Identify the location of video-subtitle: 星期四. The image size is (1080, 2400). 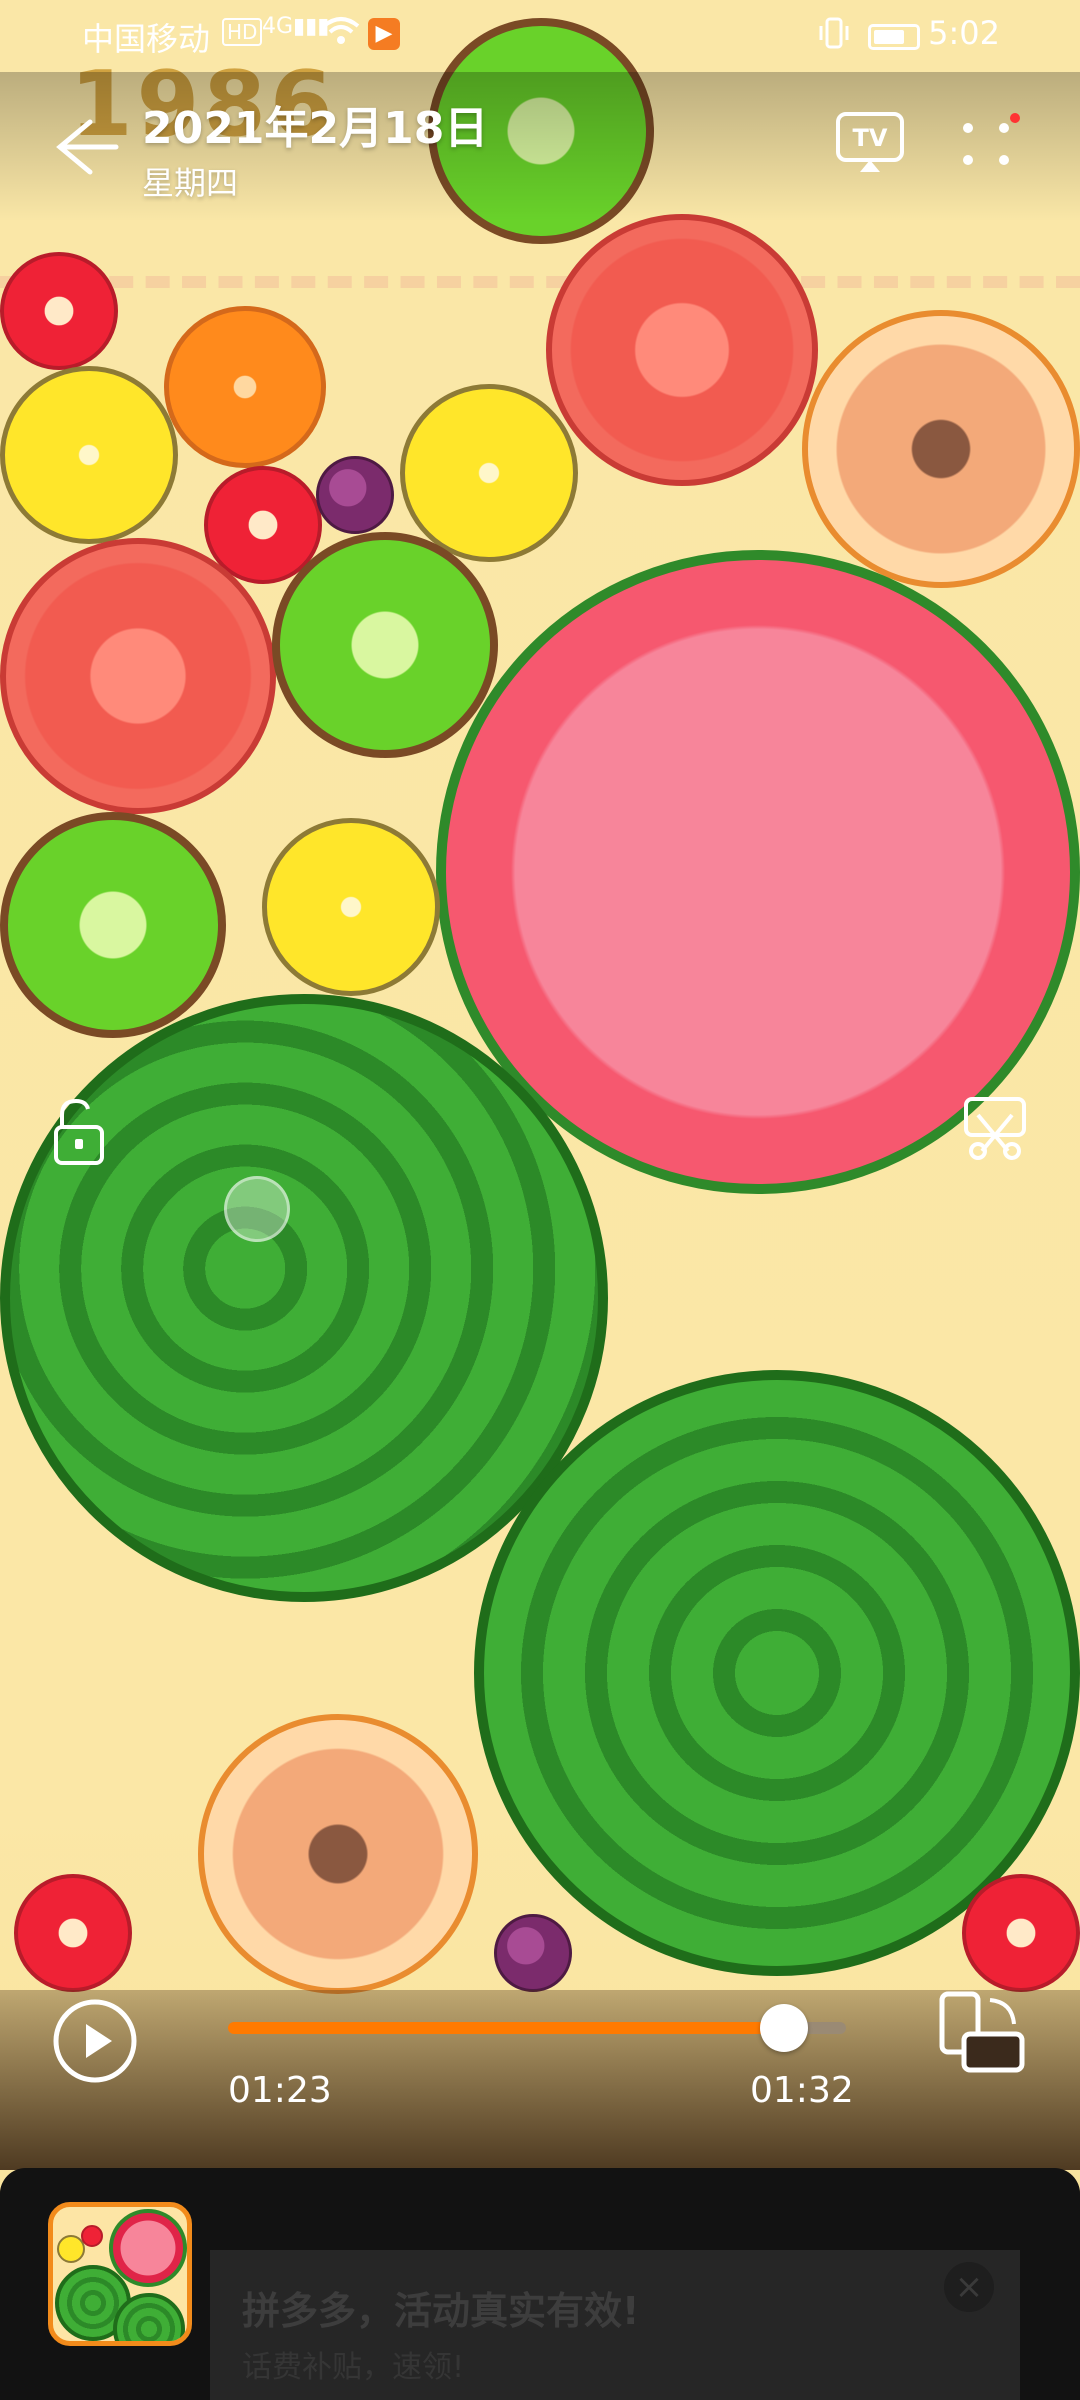
(190, 183).